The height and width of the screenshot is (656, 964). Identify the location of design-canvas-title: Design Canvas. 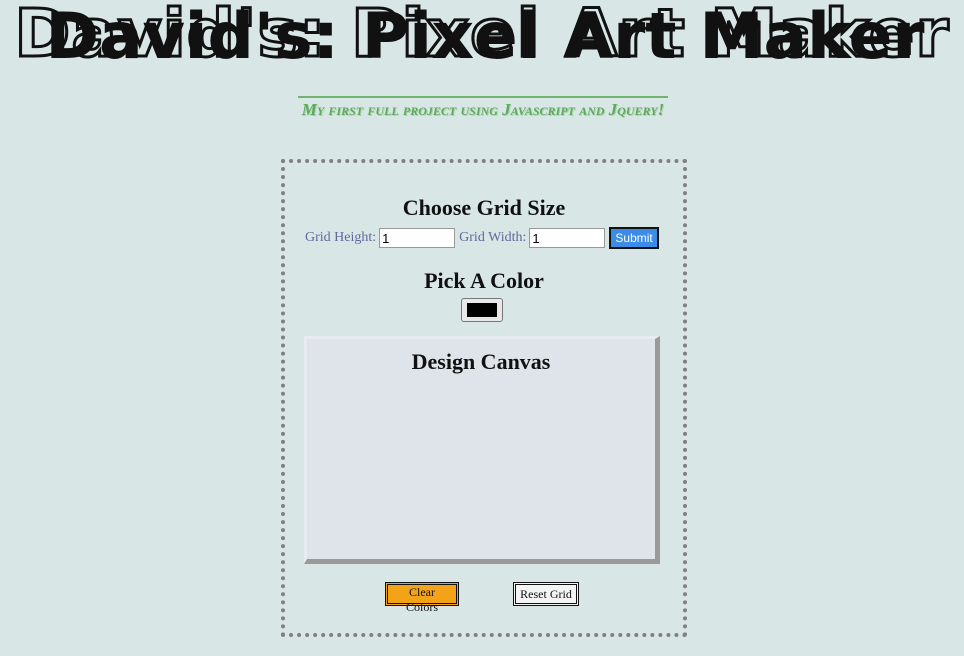
(481, 361).